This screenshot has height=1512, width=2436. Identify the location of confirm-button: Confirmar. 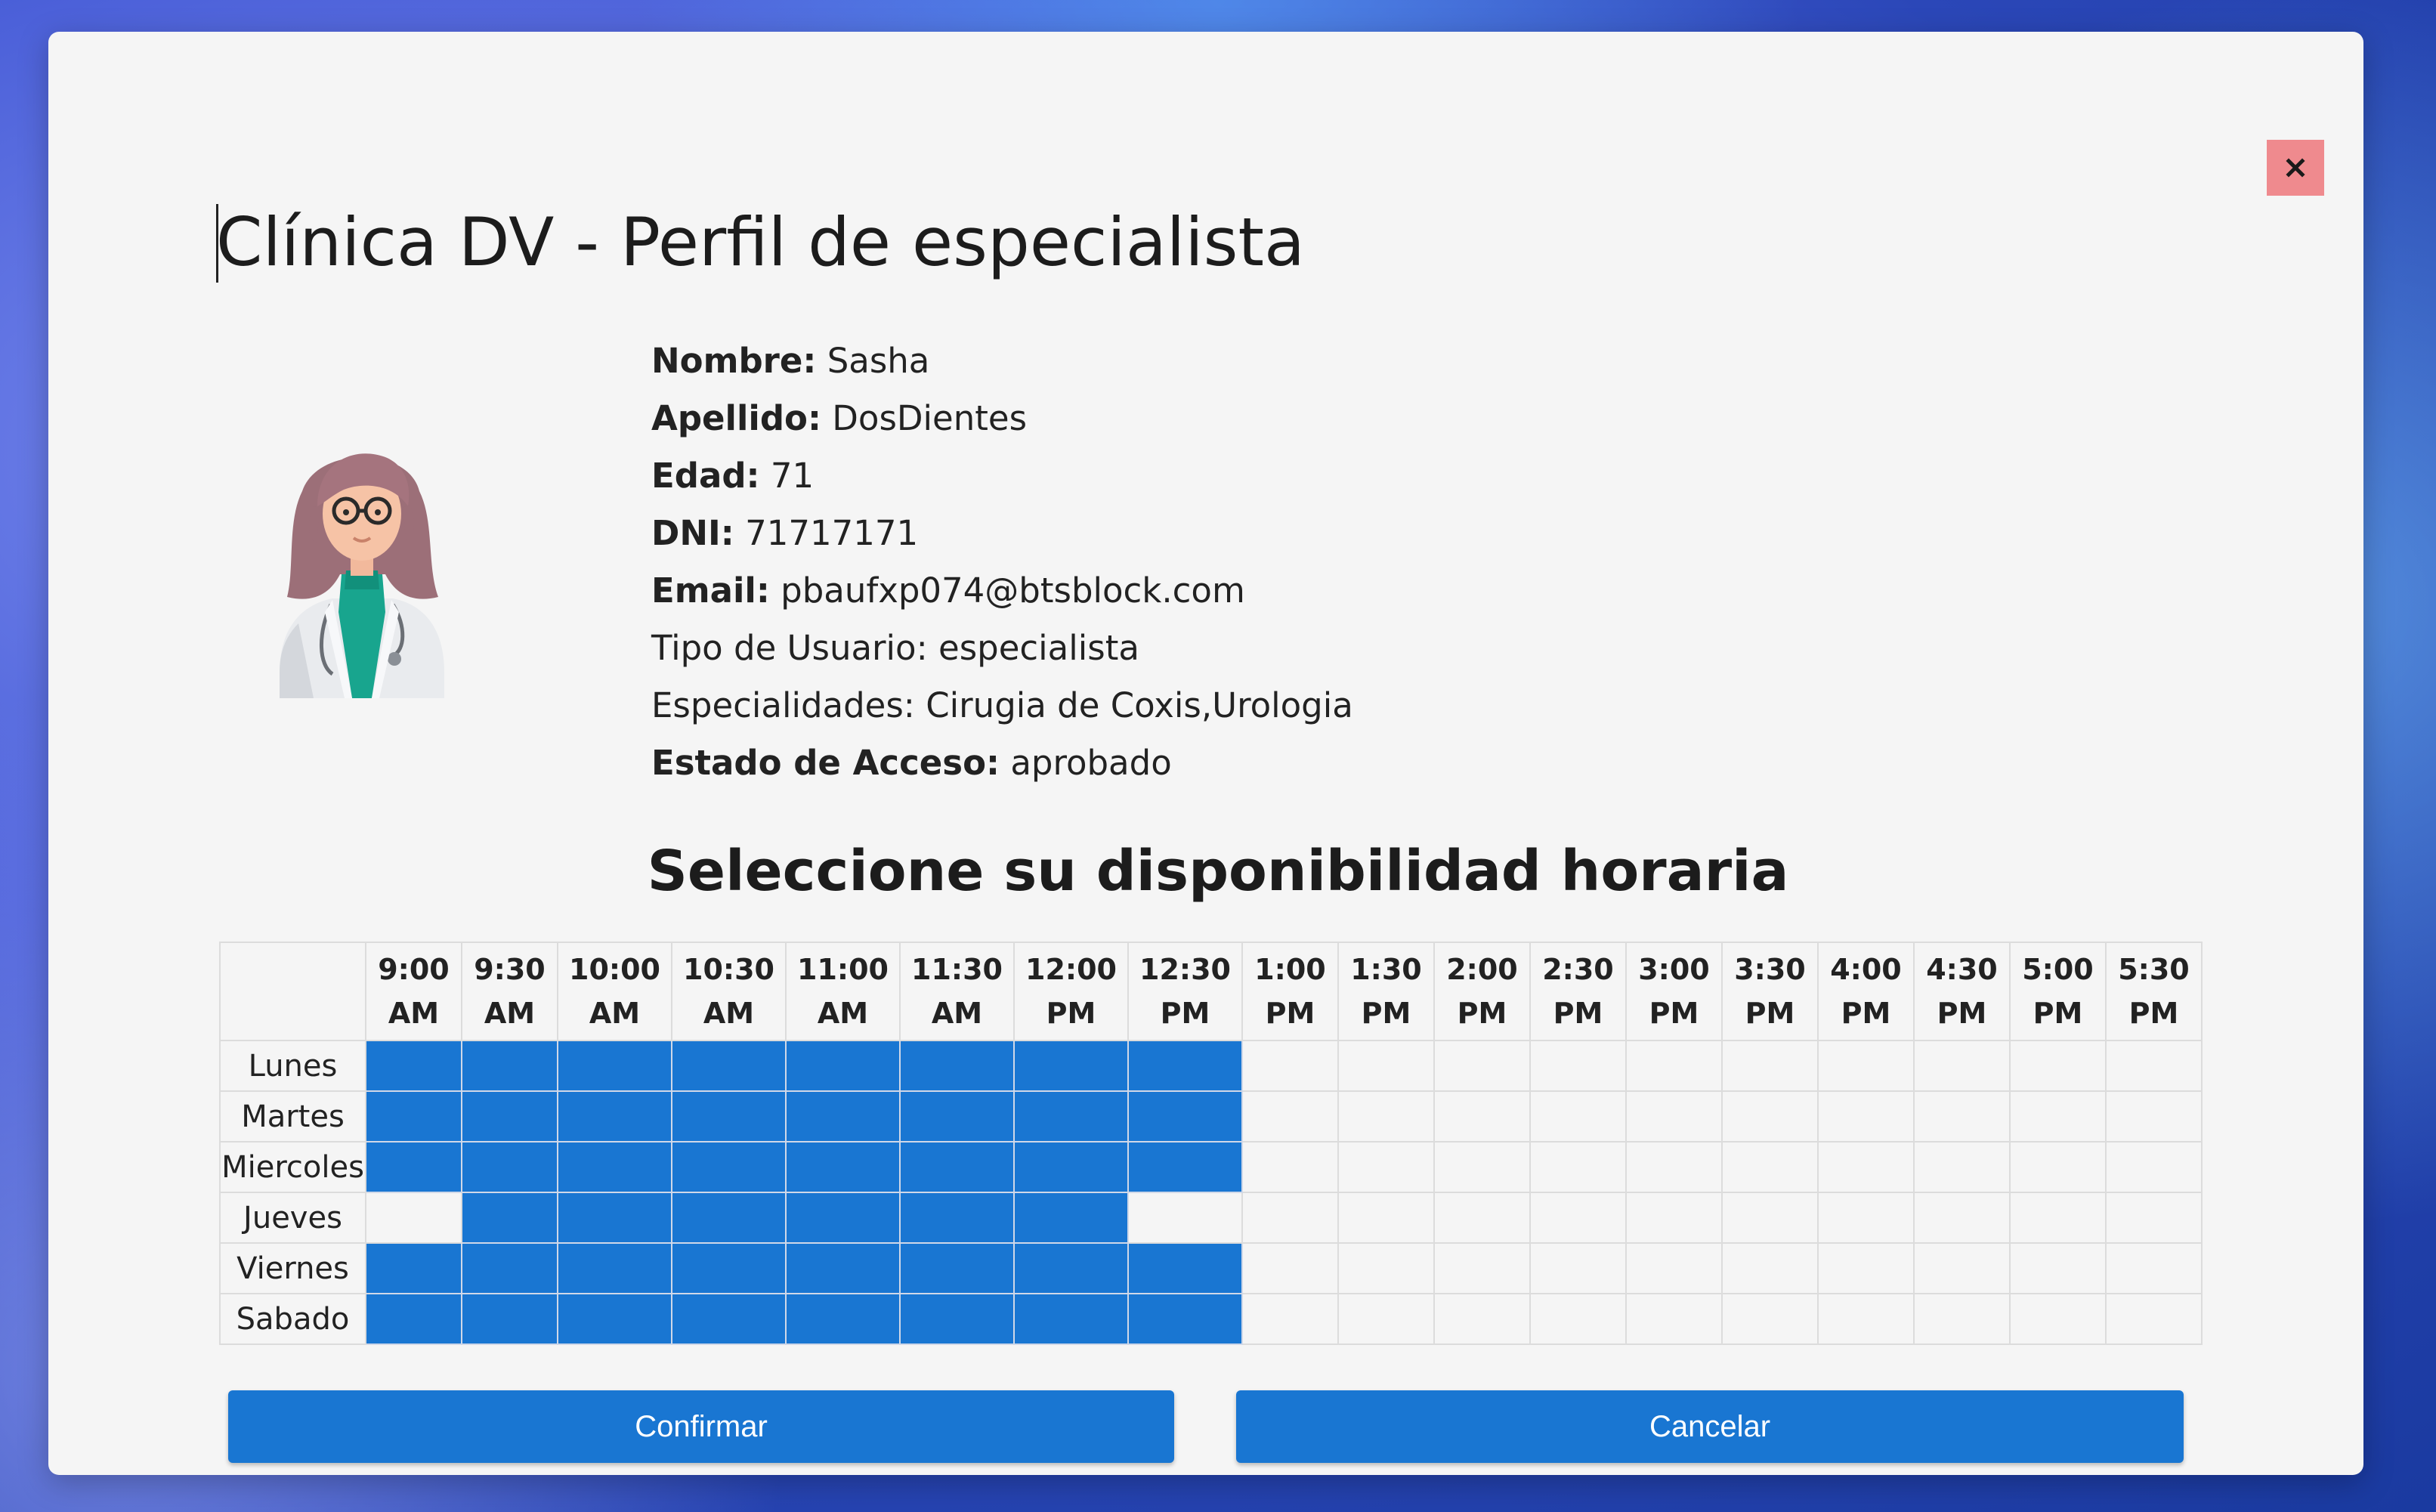
(701, 1426).